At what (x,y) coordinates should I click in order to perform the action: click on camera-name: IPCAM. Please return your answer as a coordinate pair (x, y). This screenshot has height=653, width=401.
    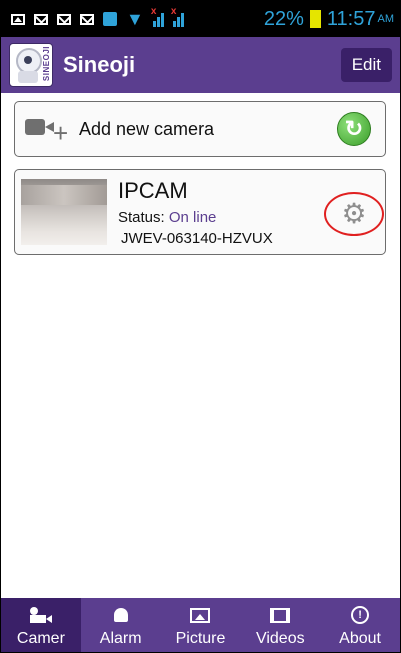
    Looking at the image, I should click on (153, 190).